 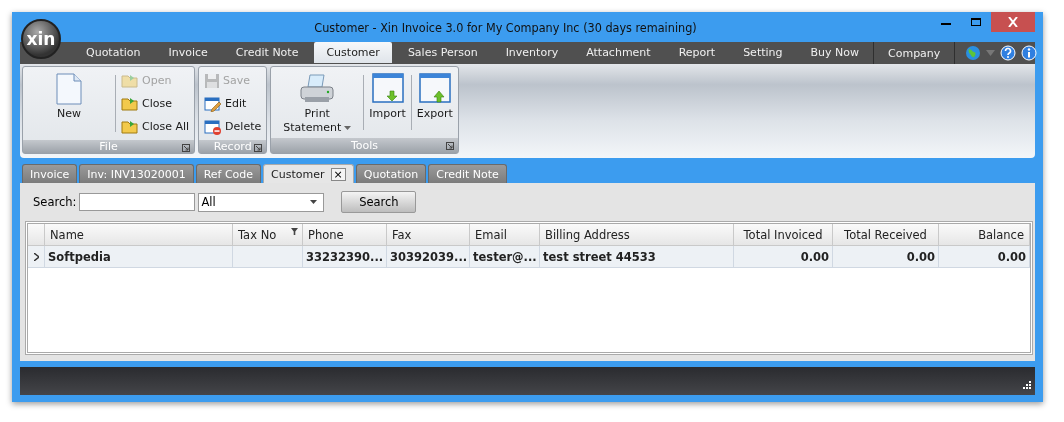 I want to click on caret-icon, so click(x=314, y=202).